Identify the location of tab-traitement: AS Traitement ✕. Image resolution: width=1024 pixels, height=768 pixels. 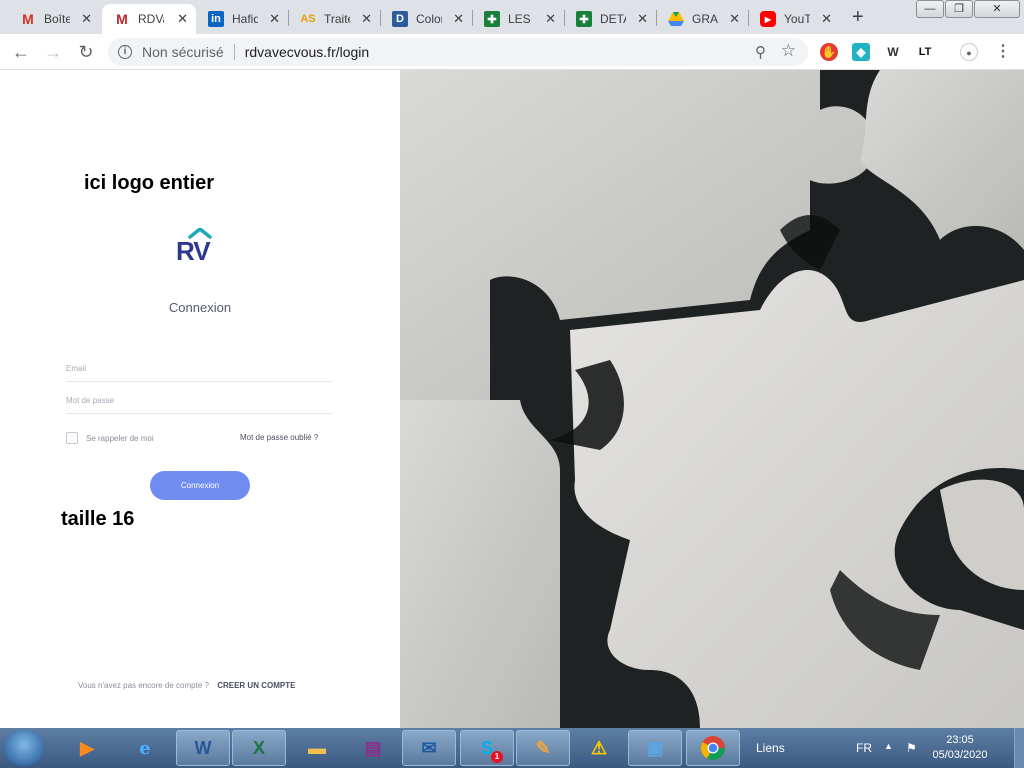
(334, 19).